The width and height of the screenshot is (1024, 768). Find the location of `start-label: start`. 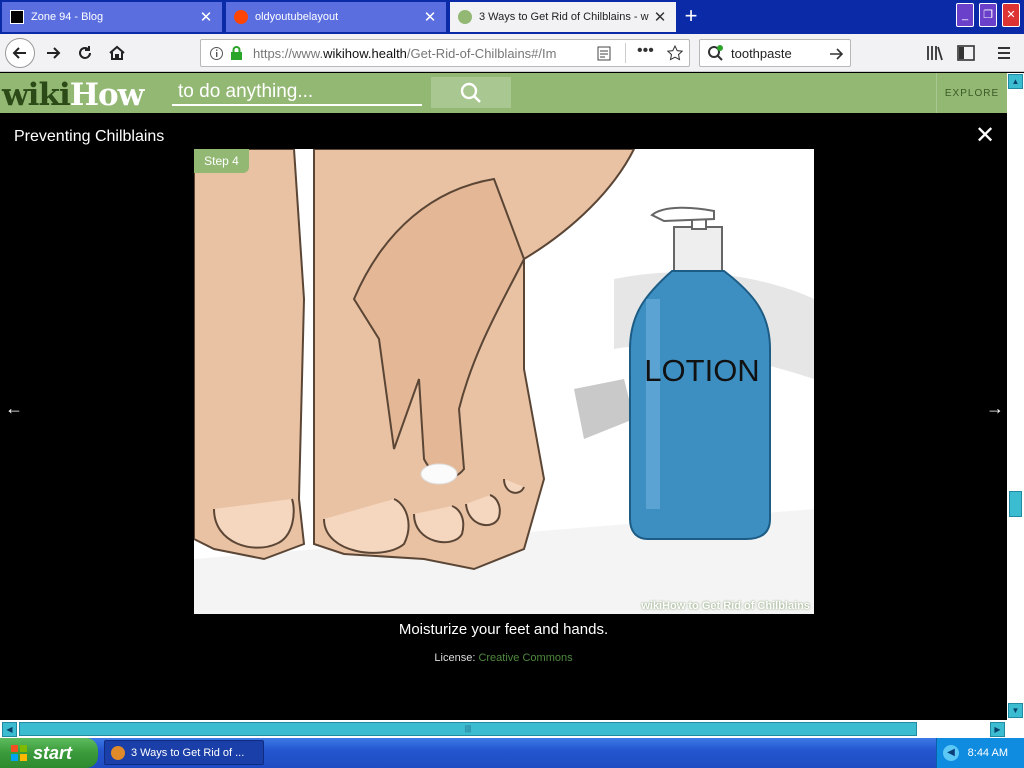

start-label: start is located at coordinates (53, 752).